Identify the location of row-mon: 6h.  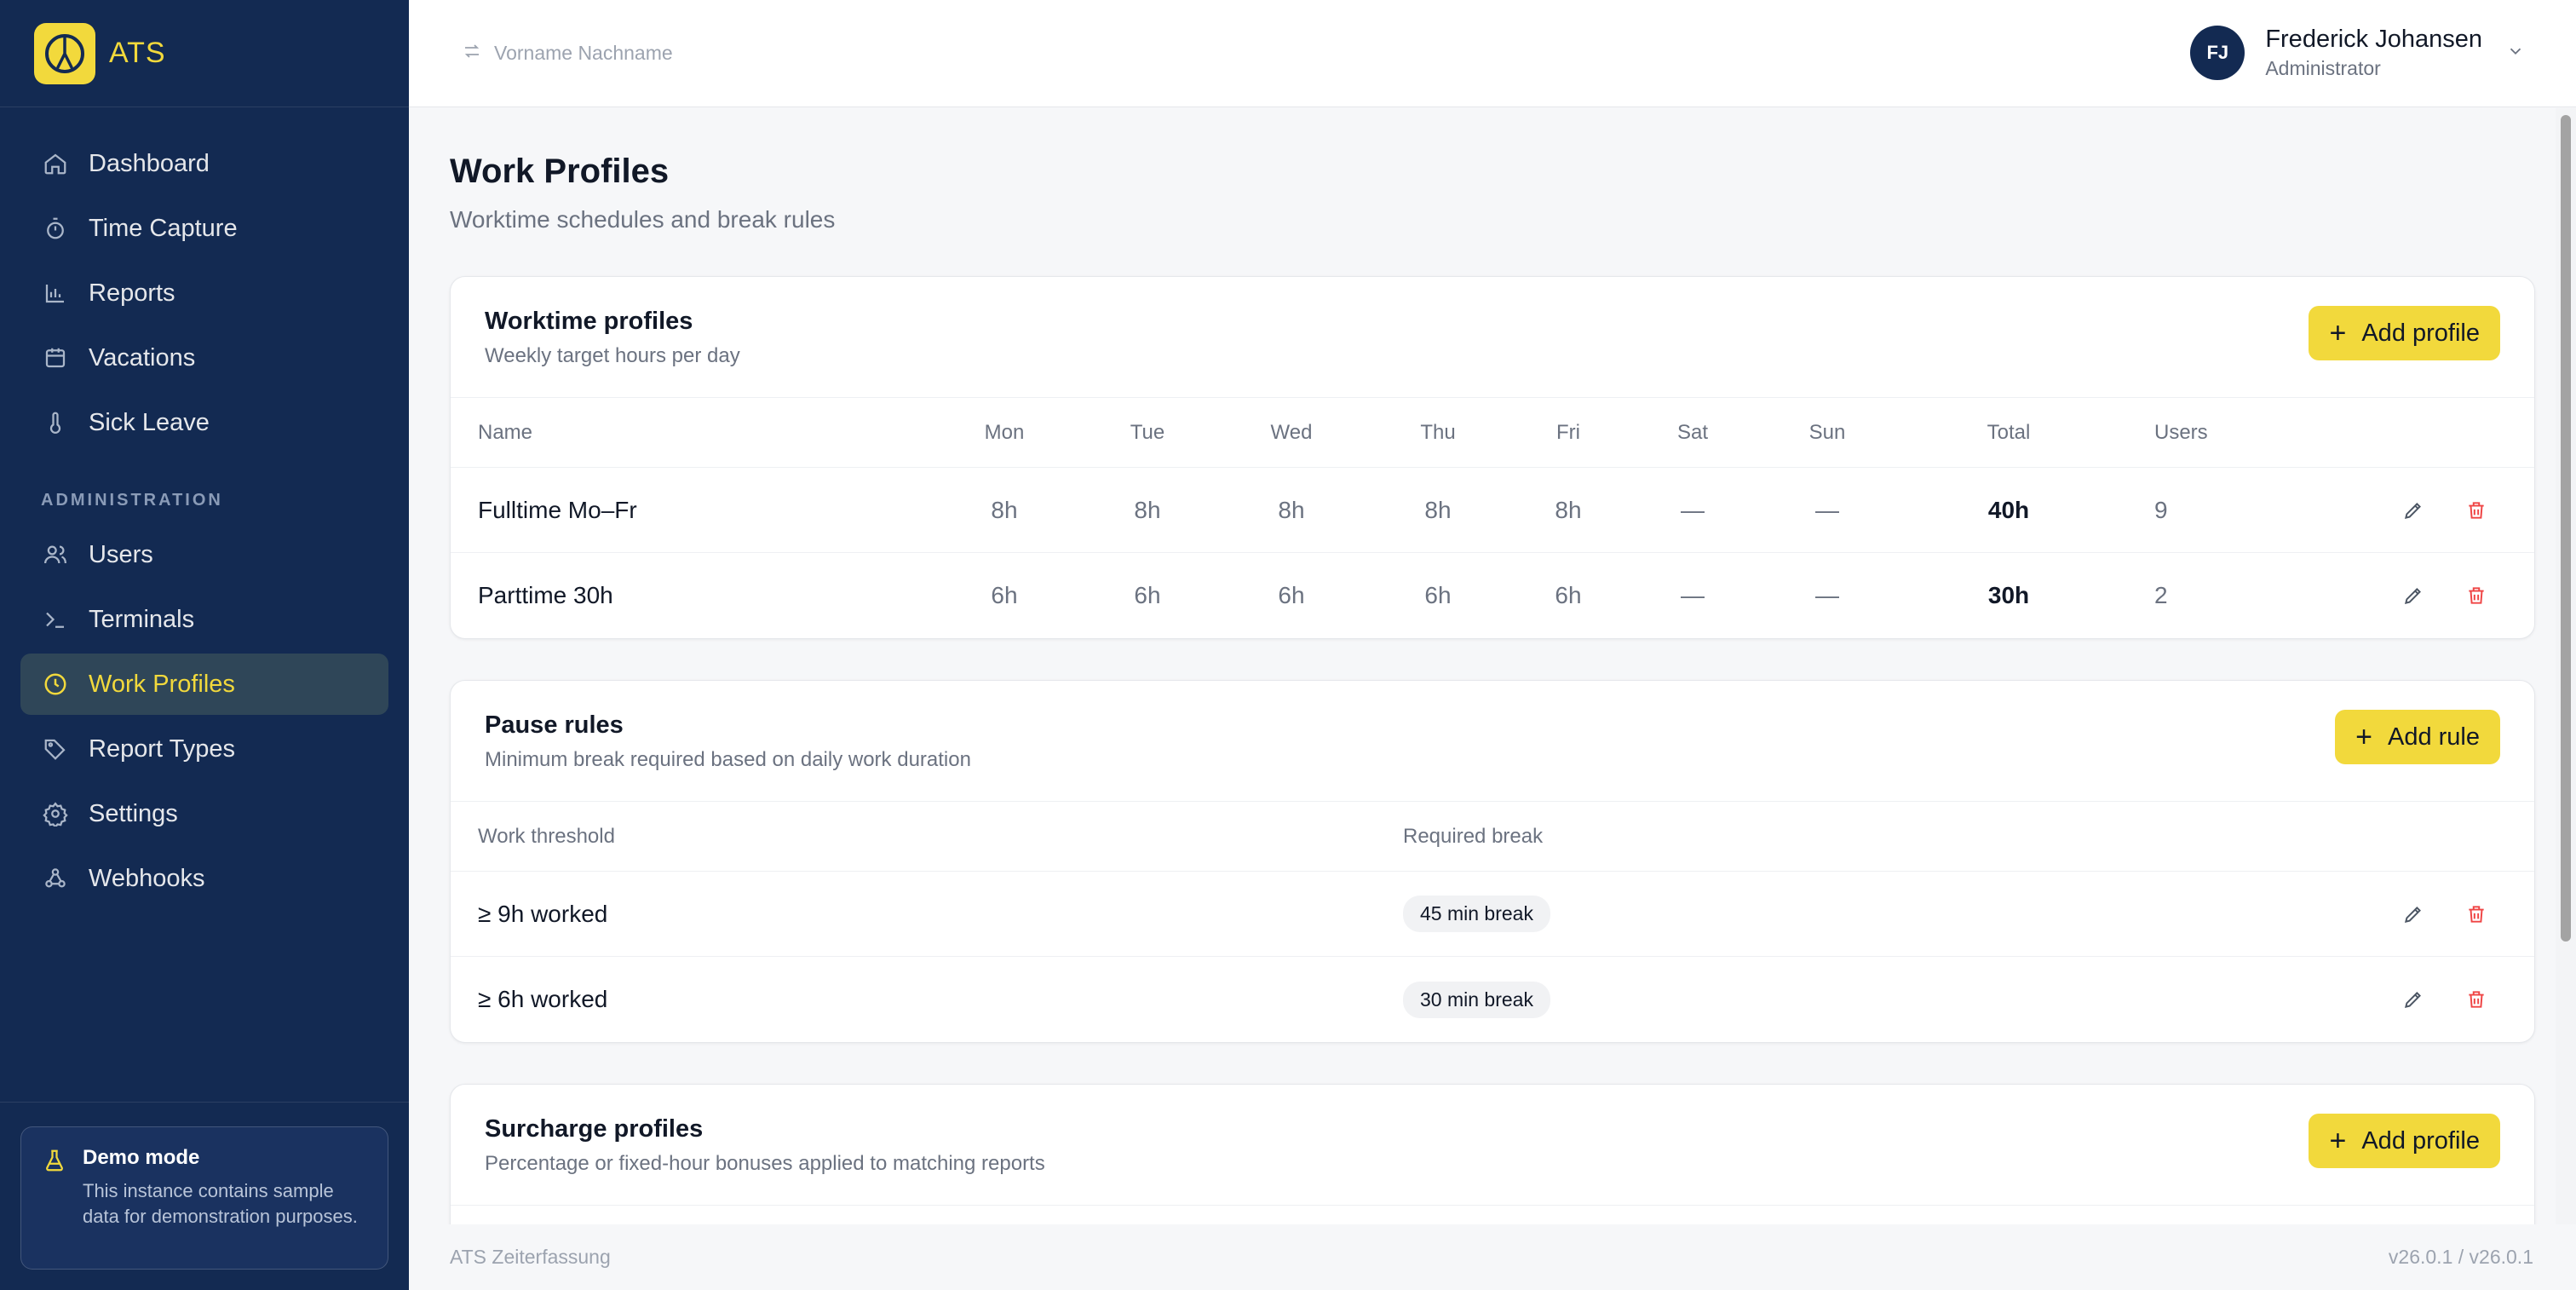
(1005, 595).